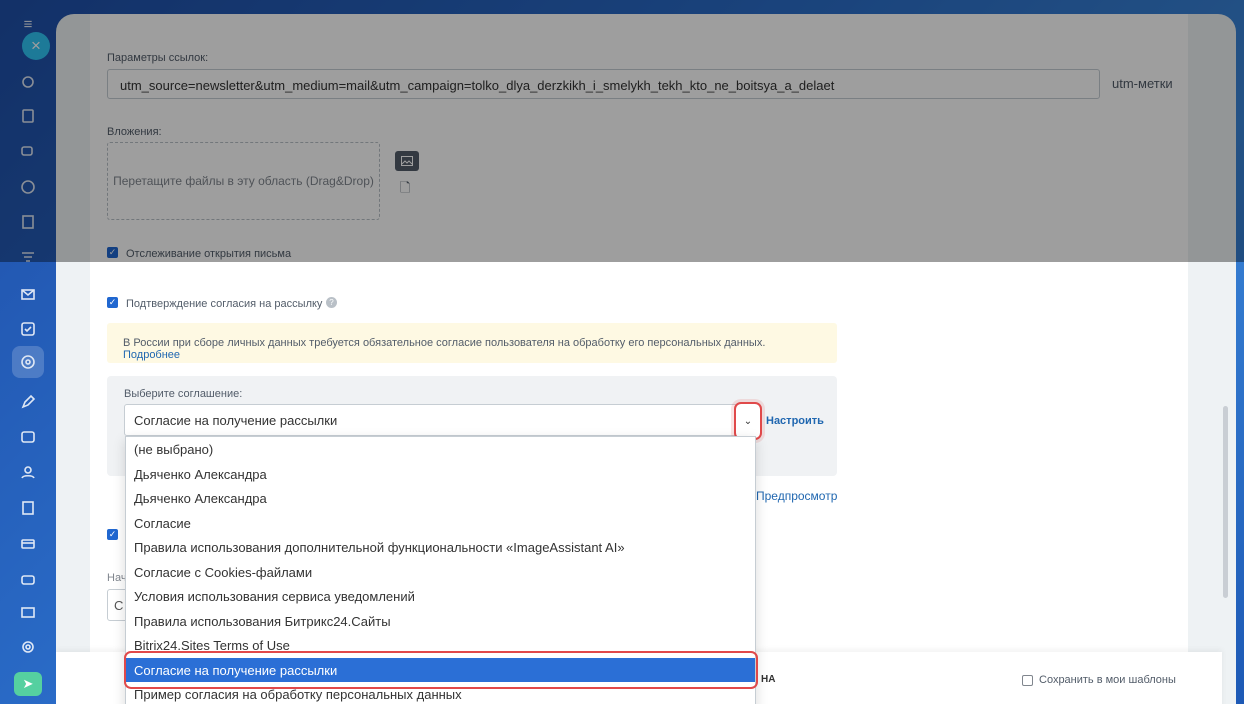  I want to click on sync-icon, so click(28, 82).